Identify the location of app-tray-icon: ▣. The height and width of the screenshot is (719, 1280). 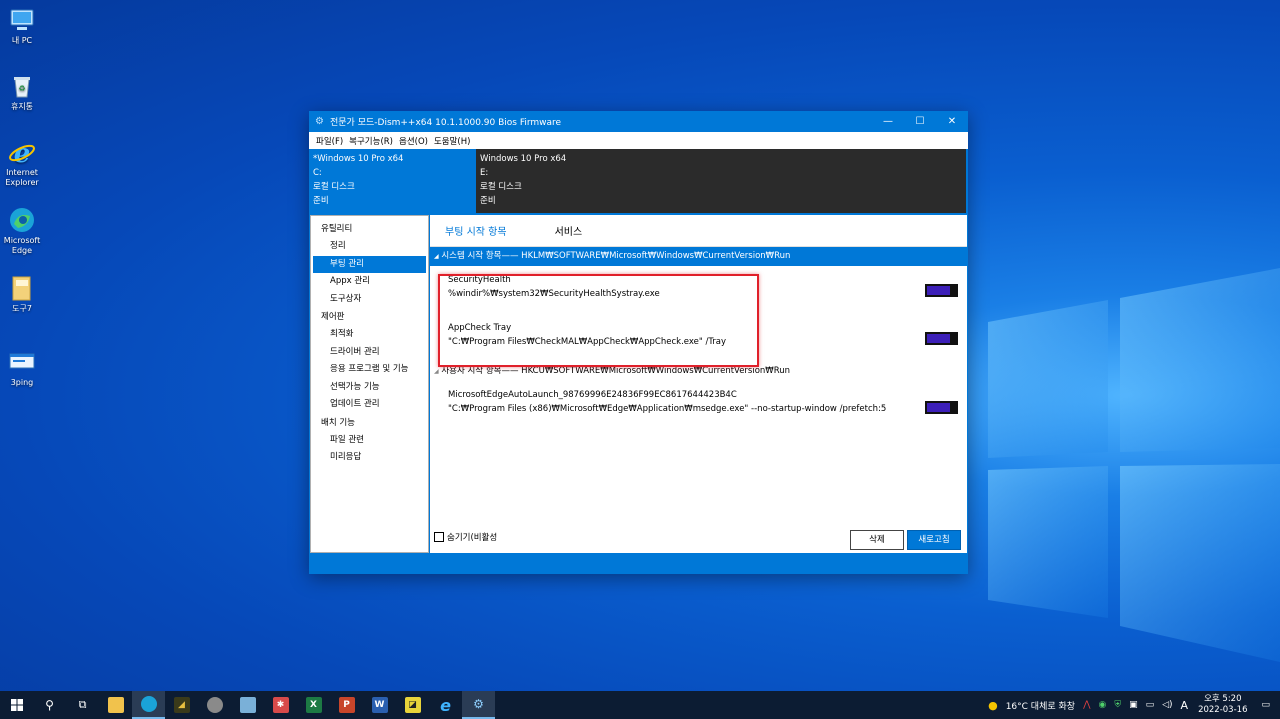
(1133, 705).